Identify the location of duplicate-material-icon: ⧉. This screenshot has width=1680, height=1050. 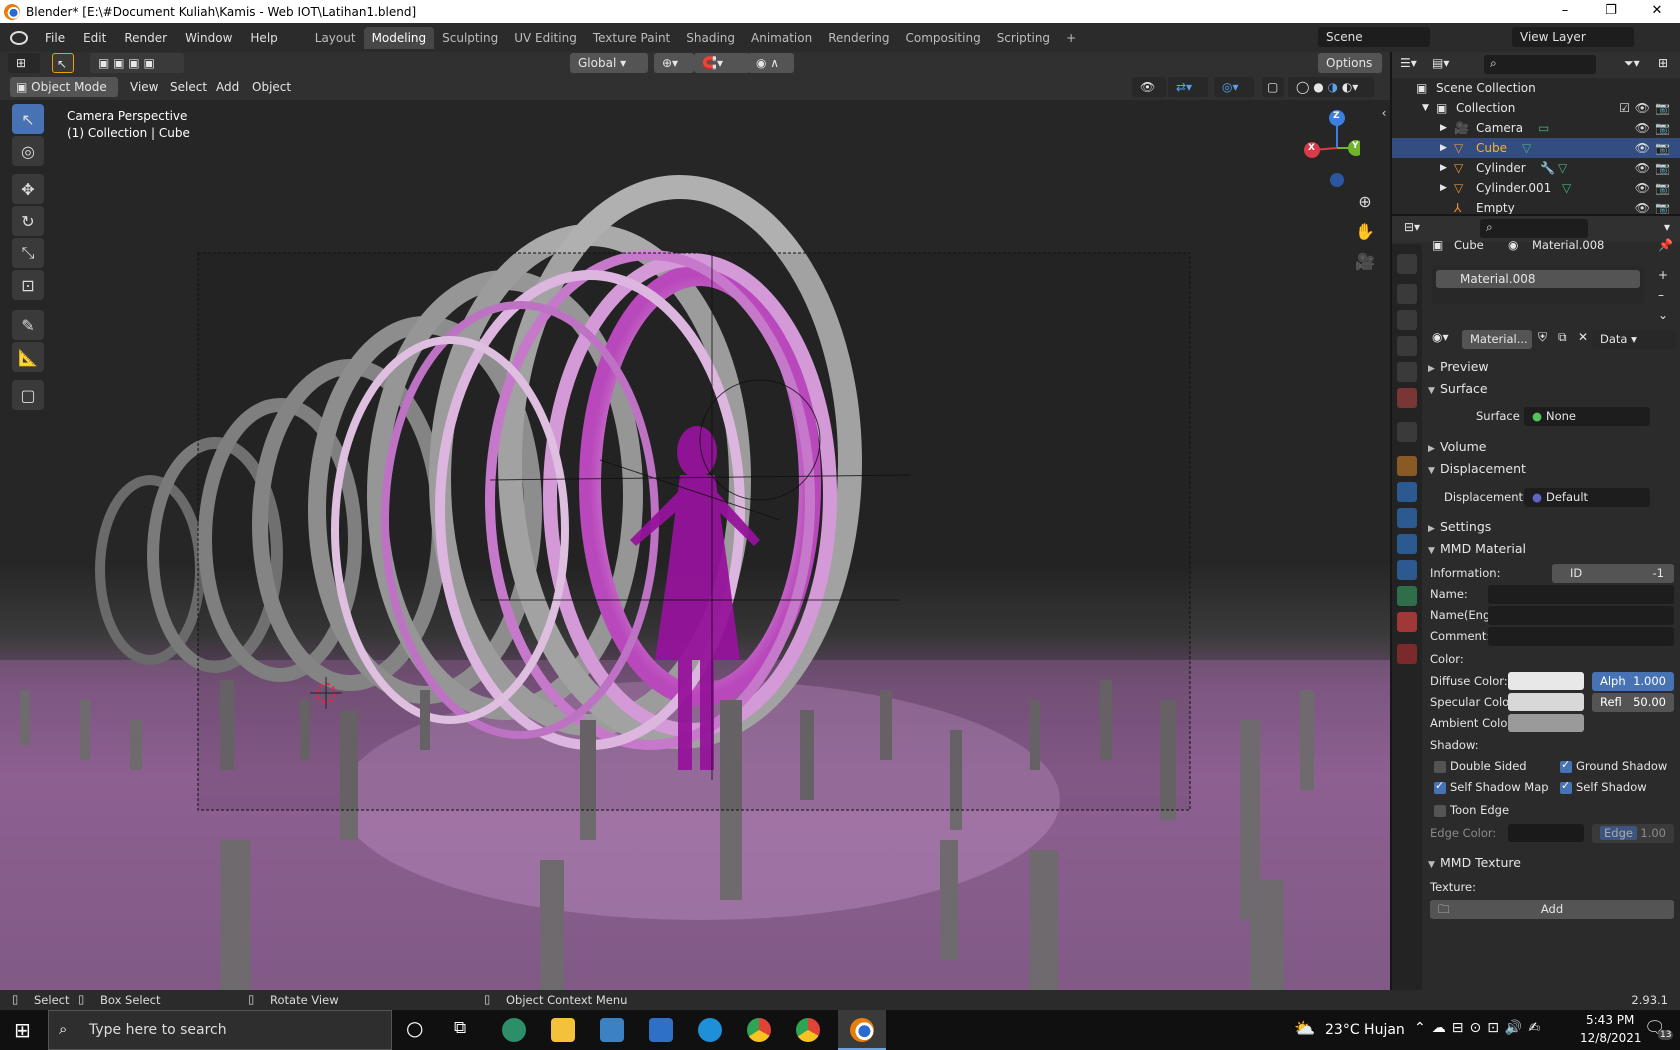
(1562, 337).